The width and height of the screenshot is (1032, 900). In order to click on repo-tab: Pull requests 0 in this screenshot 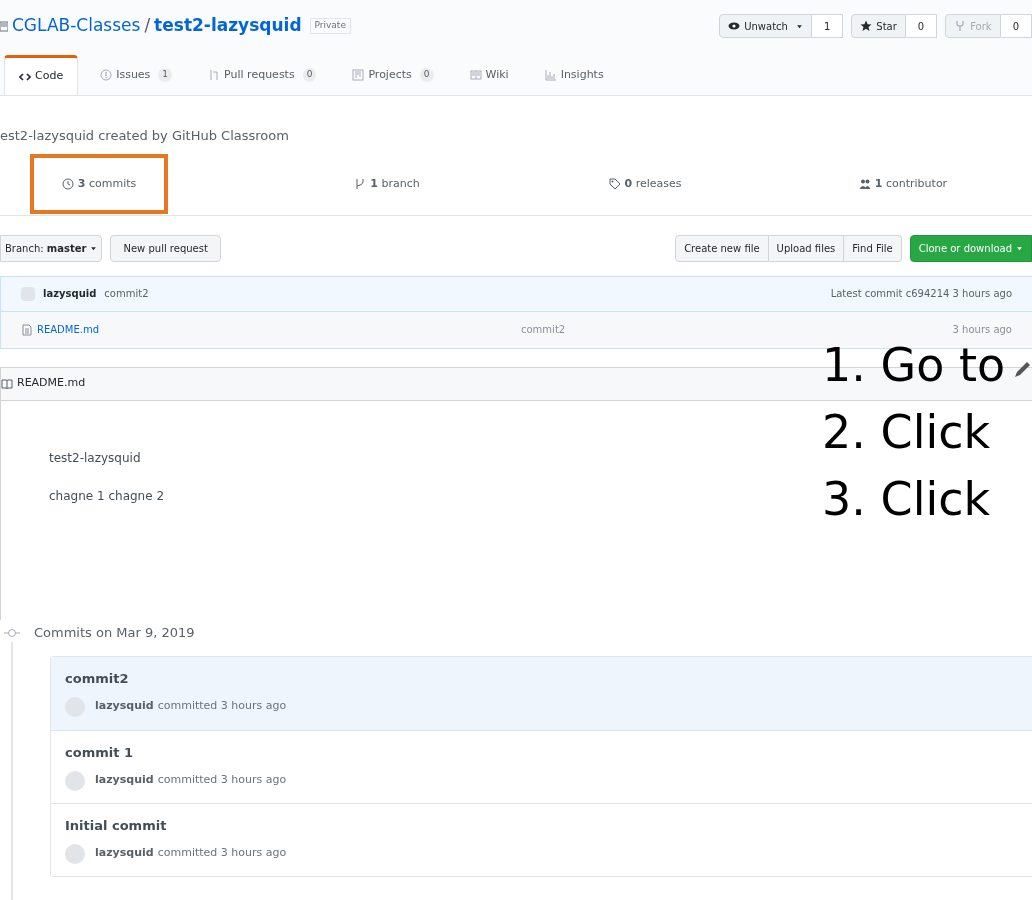, I will do `click(262, 75)`.